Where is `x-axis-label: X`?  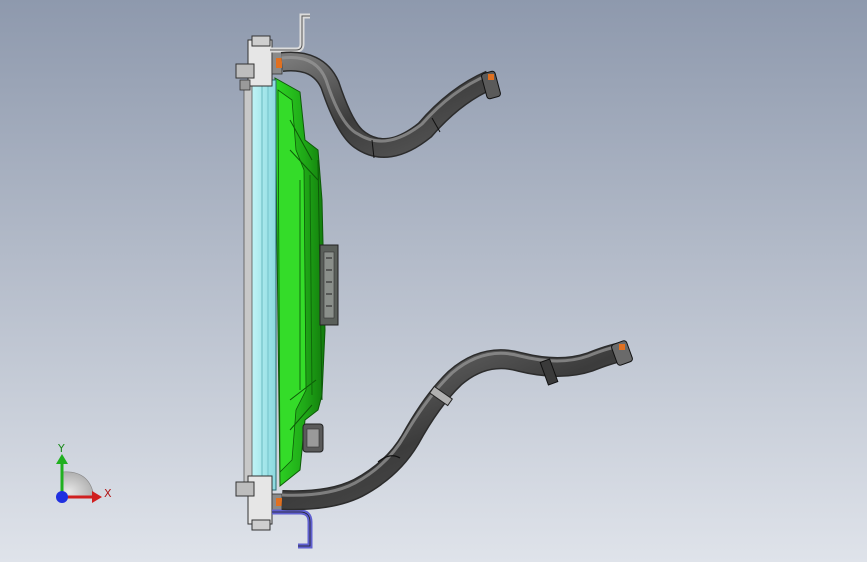
x-axis-label: X is located at coordinates (108, 493).